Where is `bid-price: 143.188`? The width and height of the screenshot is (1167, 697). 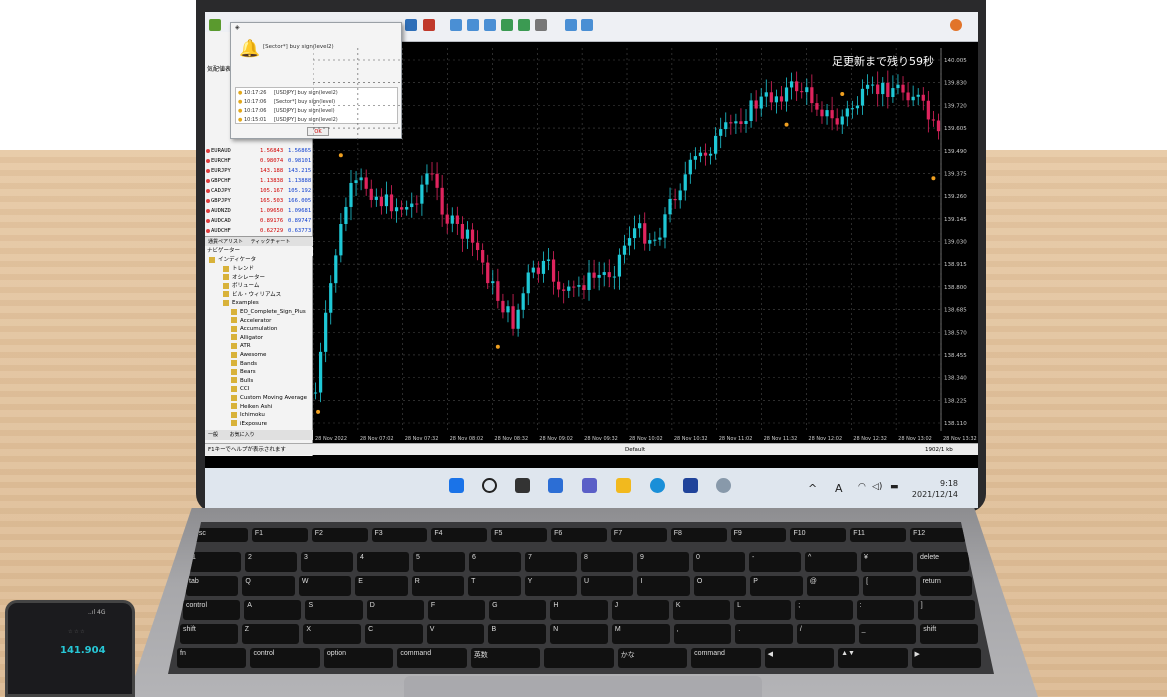 bid-price: 143.188 is located at coordinates (272, 171).